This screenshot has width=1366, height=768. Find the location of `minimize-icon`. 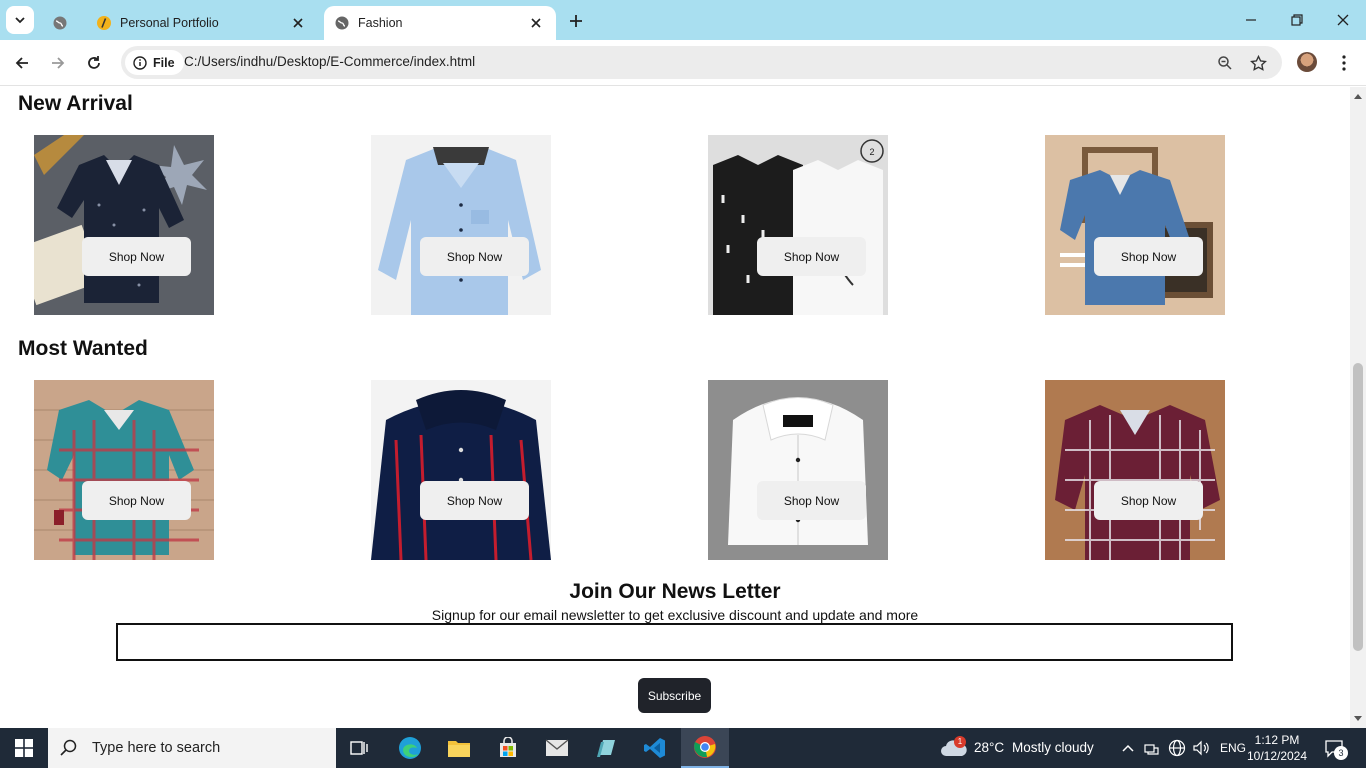

minimize-icon is located at coordinates (1251, 20).